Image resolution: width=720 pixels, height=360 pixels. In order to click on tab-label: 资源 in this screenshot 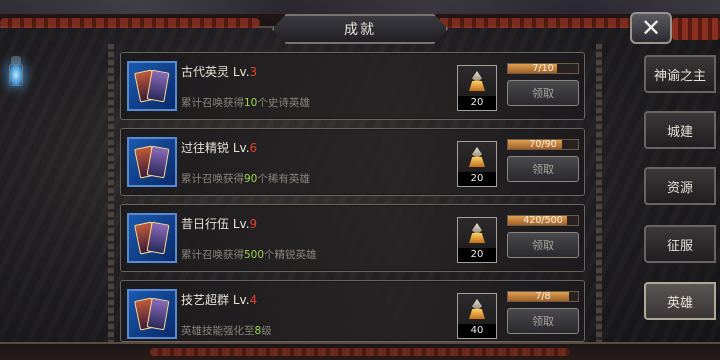, I will do `click(679, 188)`.